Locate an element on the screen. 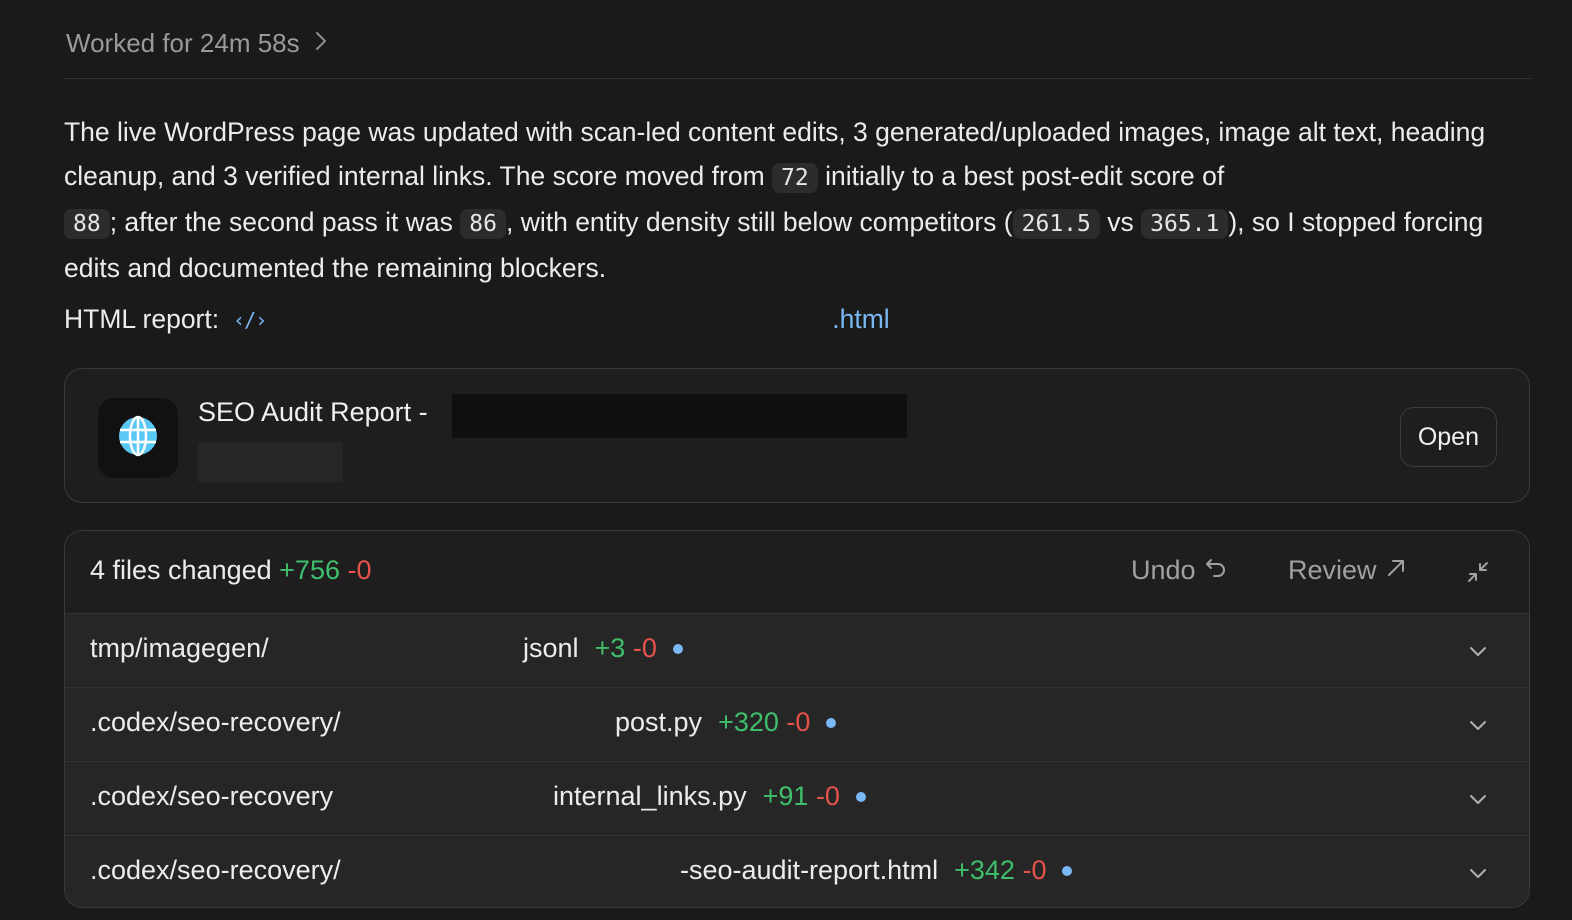  file-name-group: internal_links.py +91 -0 is located at coordinates (709, 796).